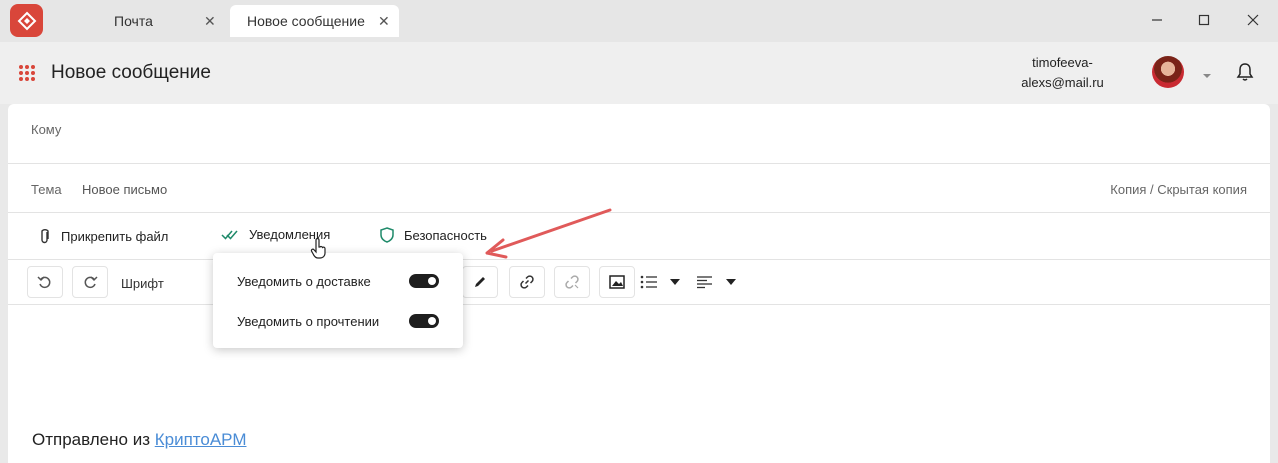  Describe the element at coordinates (142, 283) in the screenshot. I see `font-select: Шрифт` at that location.